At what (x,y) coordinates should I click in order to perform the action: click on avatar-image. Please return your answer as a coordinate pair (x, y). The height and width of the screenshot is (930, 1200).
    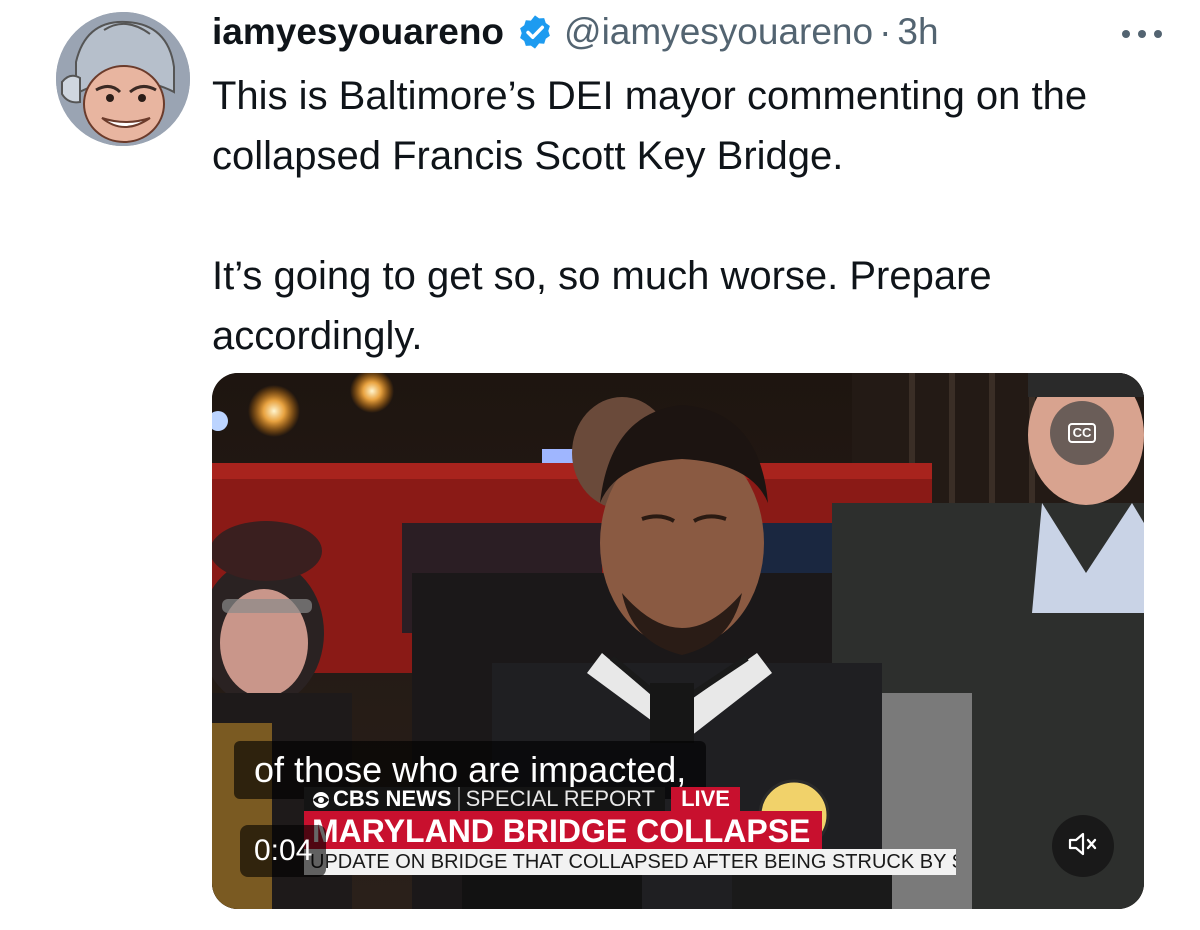
    Looking at the image, I should click on (123, 79).